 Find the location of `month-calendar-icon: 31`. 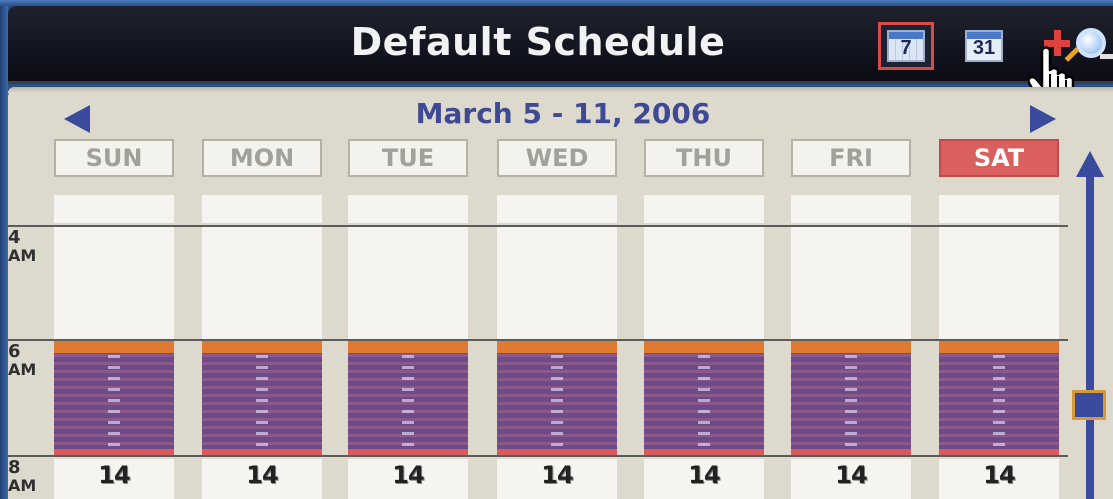

month-calendar-icon: 31 is located at coordinates (984, 46).